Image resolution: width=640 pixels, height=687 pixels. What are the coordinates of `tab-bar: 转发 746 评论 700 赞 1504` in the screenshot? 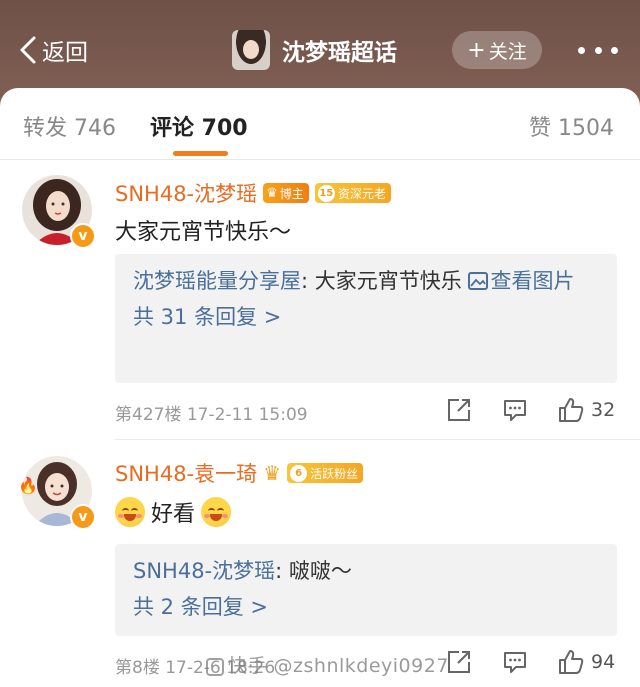 It's located at (320, 124).